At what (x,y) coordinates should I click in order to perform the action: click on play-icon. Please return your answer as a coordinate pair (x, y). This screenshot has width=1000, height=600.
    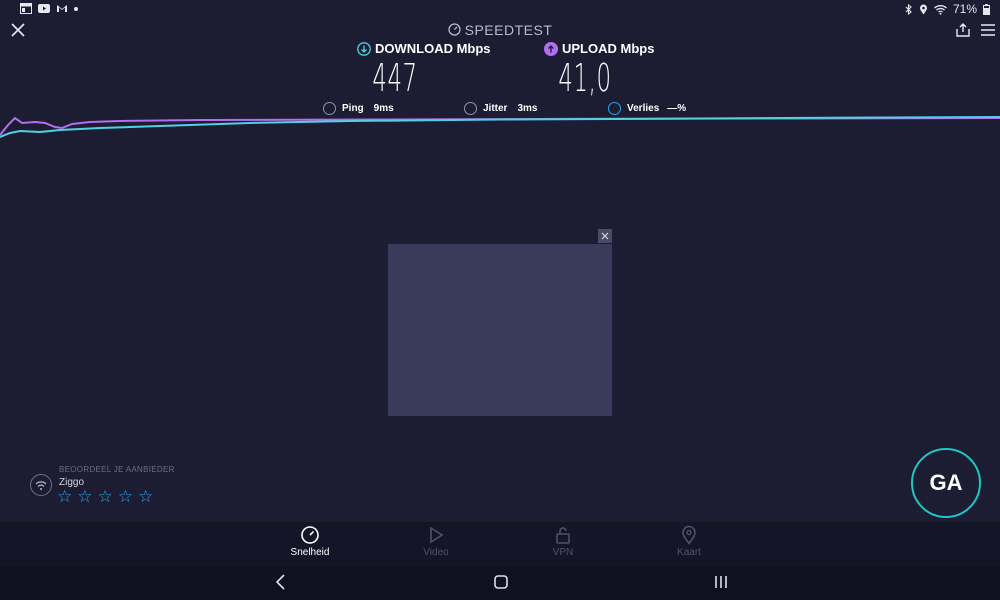
    Looking at the image, I should click on (437, 535).